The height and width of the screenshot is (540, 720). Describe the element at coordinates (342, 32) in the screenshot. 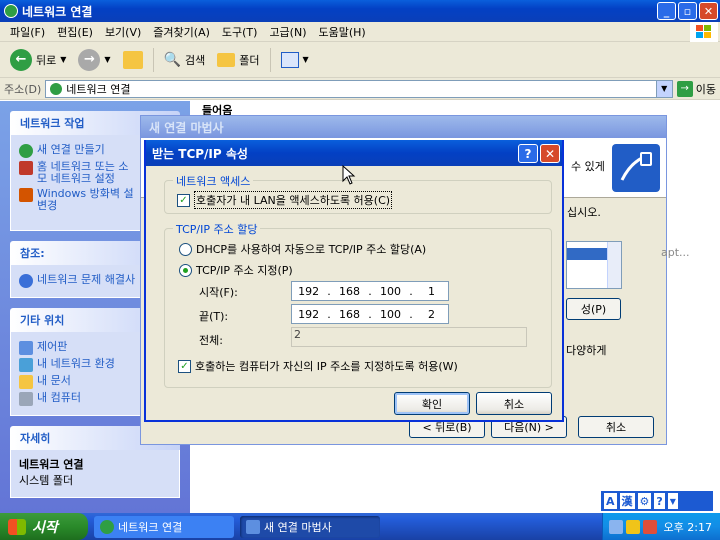

I see `menu-help: 도움말(H)` at that location.